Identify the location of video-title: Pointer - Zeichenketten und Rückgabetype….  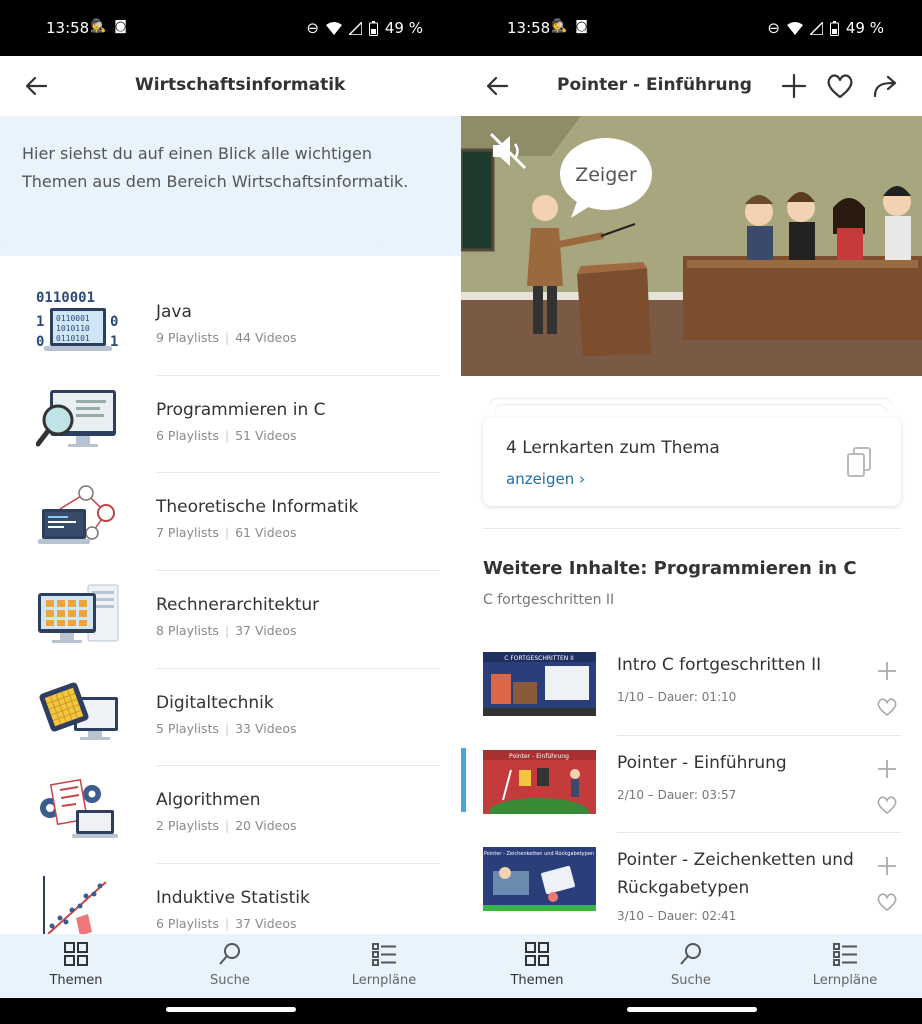
(735, 874).